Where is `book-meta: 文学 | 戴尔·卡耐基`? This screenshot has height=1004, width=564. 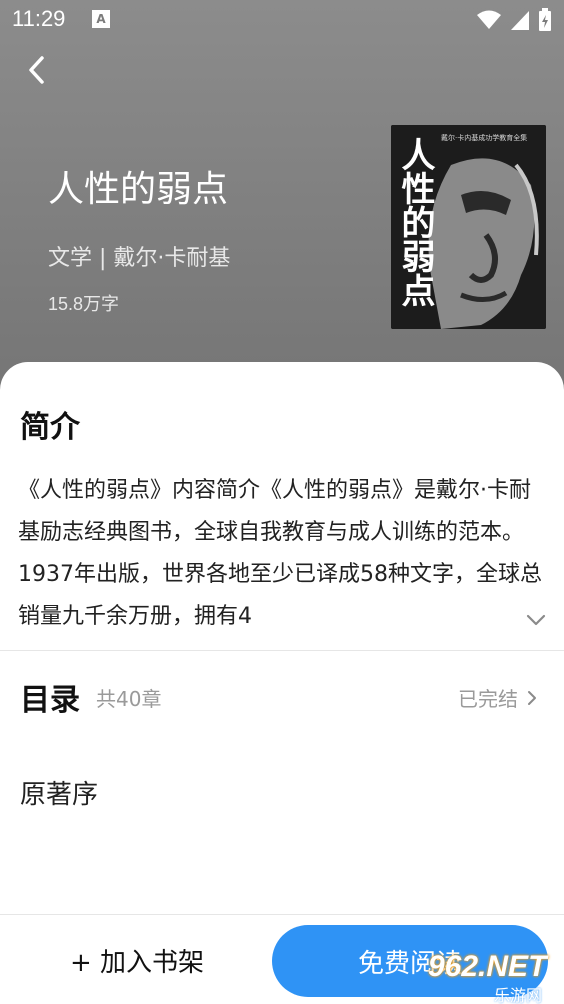 book-meta: 文学 | 戴尔·卡耐基 is located at coordinates (139, 258).